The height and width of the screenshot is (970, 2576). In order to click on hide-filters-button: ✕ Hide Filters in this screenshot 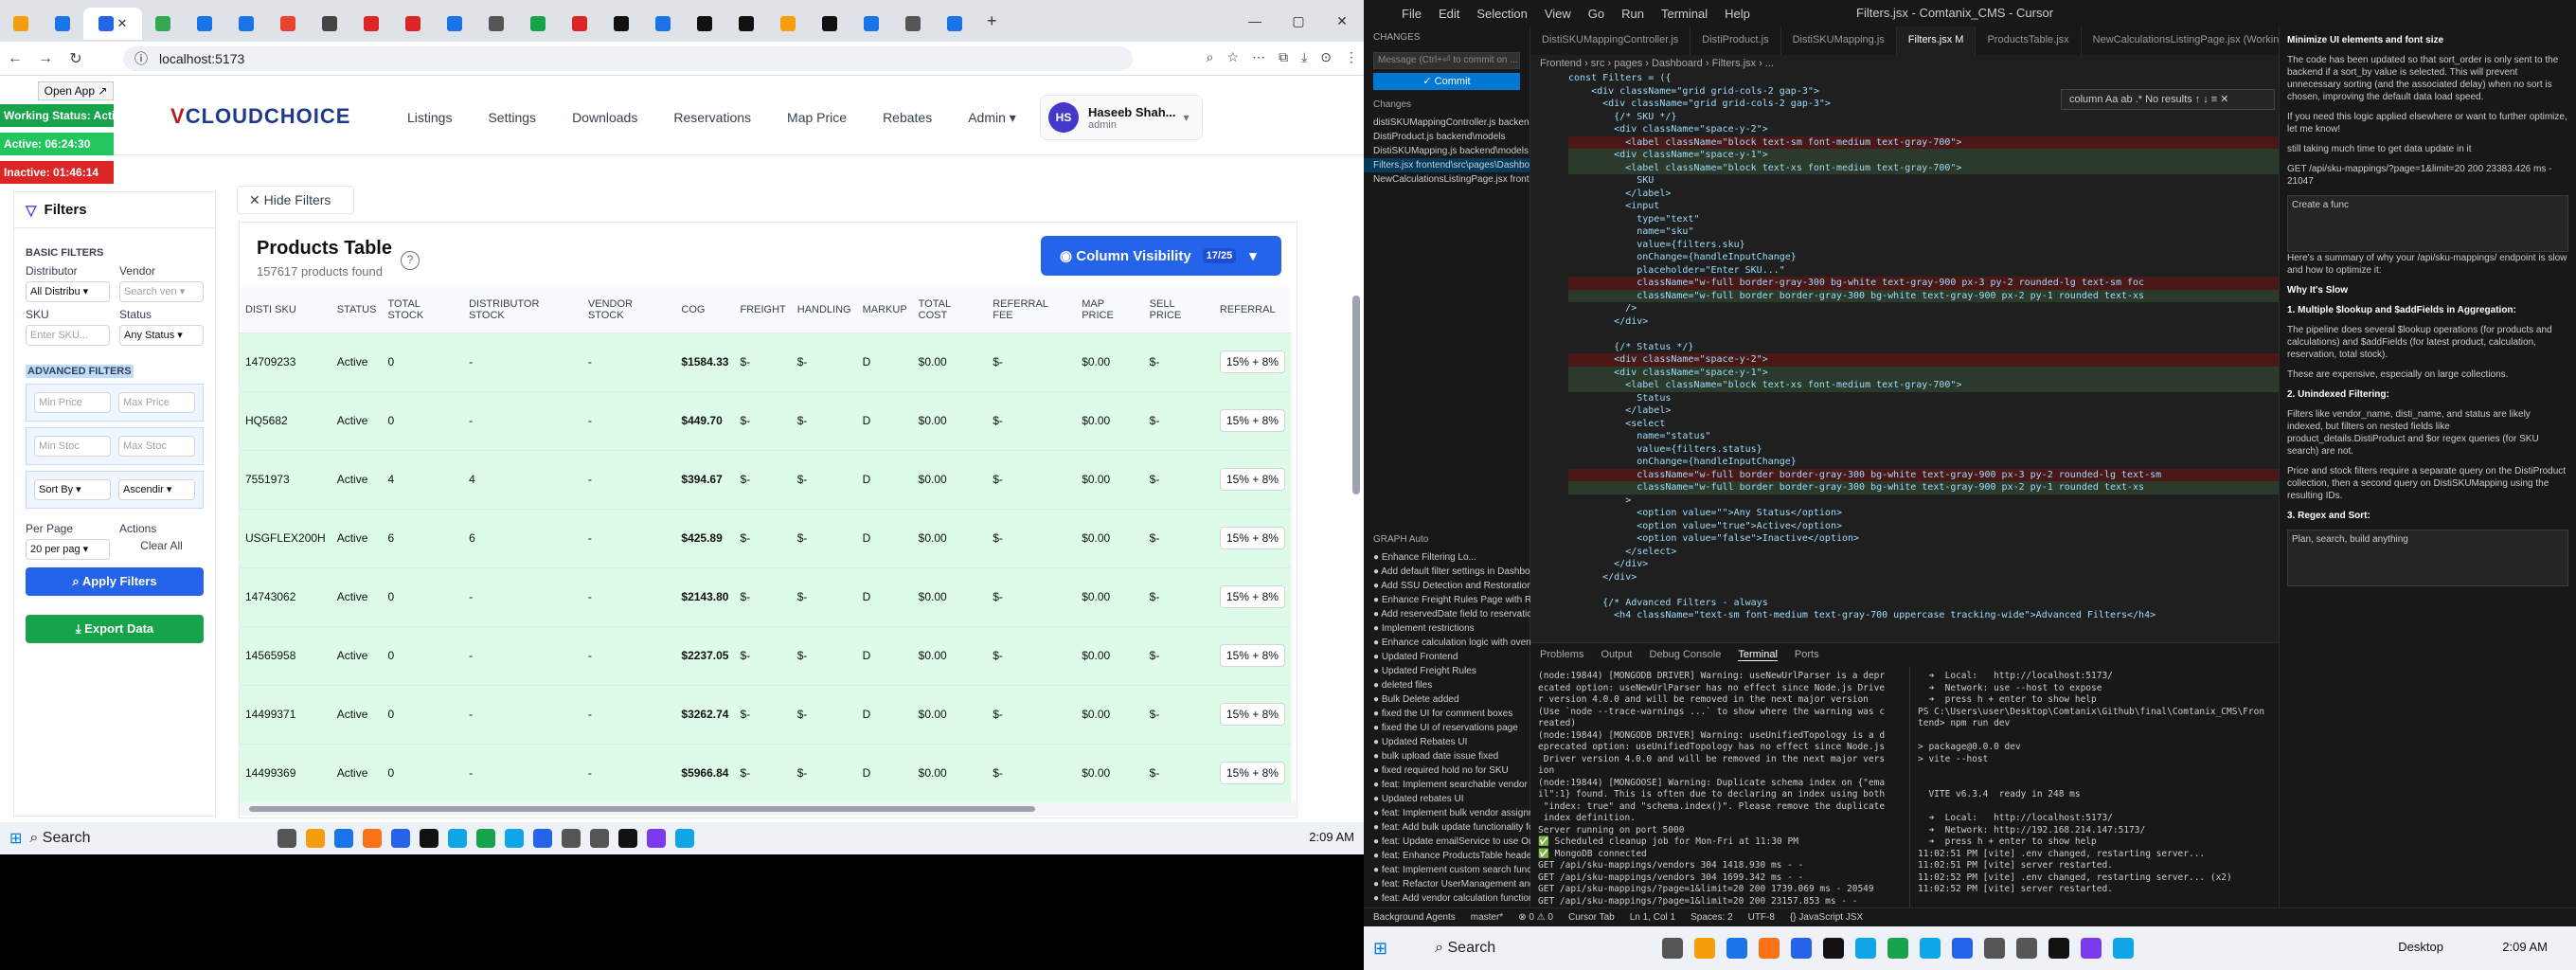, I will do `click(295, 200)`.